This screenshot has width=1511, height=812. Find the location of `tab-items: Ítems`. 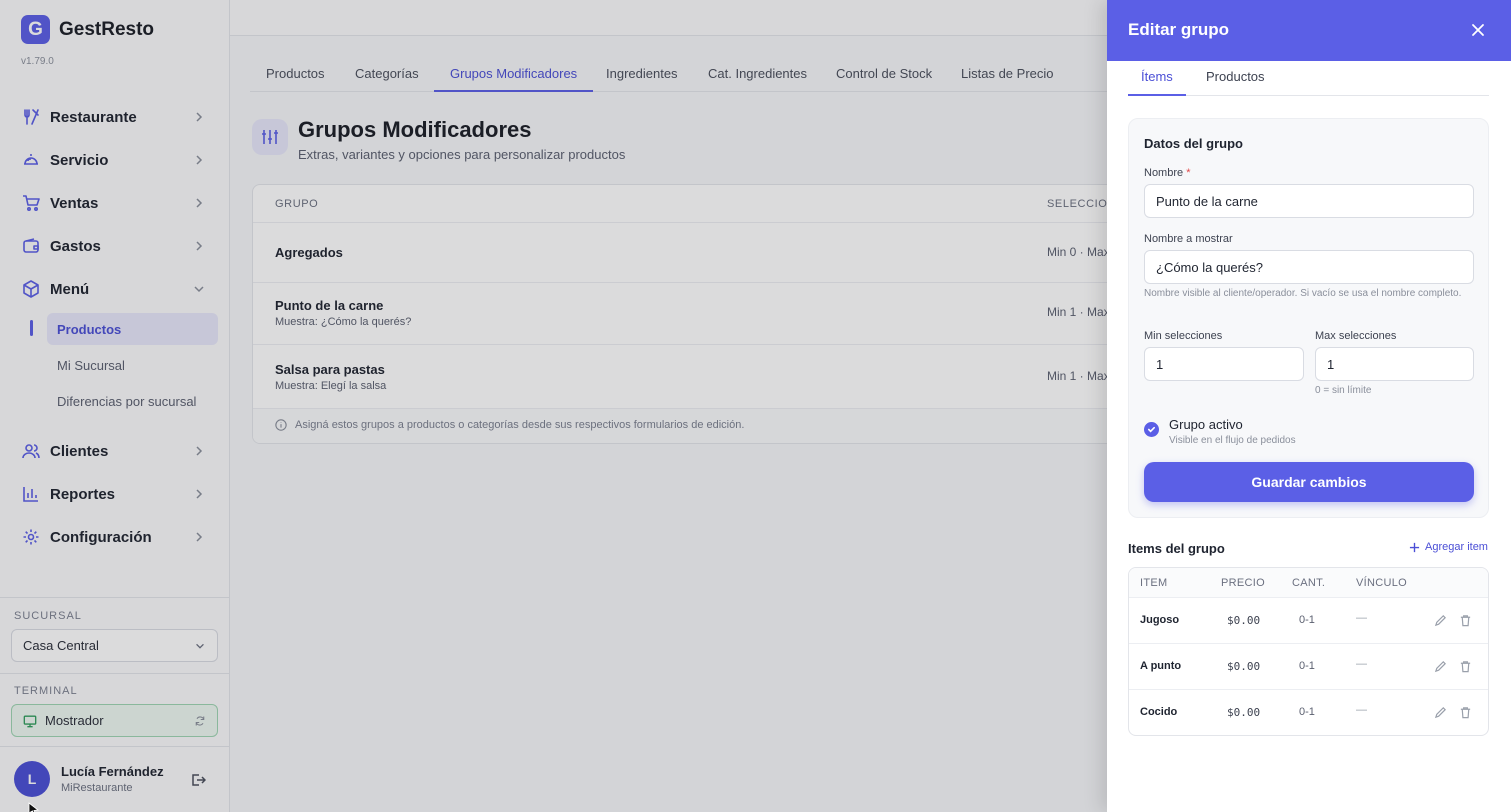

tab-items: Ítems is located at coordinates (1157, 78).